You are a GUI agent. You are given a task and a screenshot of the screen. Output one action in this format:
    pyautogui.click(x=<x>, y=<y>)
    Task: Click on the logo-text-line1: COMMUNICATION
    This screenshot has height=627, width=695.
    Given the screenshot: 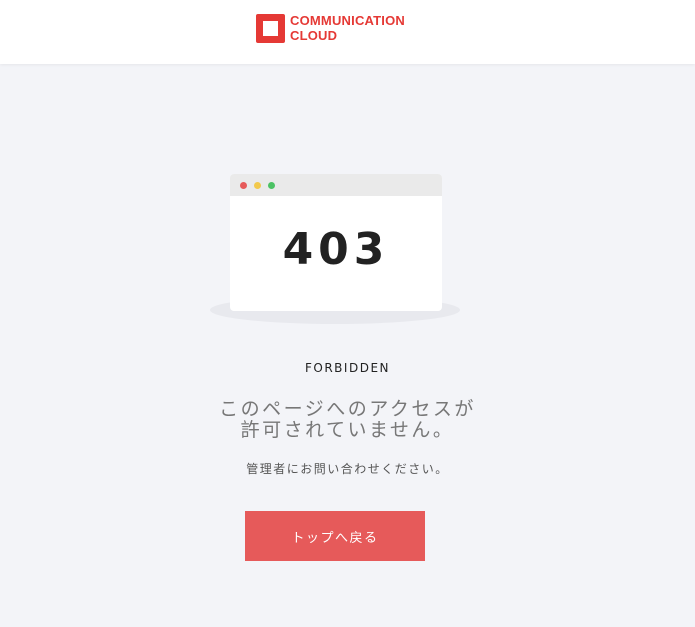 What is the action you would take?
    pyautogui.click(x=348, y=20)
    